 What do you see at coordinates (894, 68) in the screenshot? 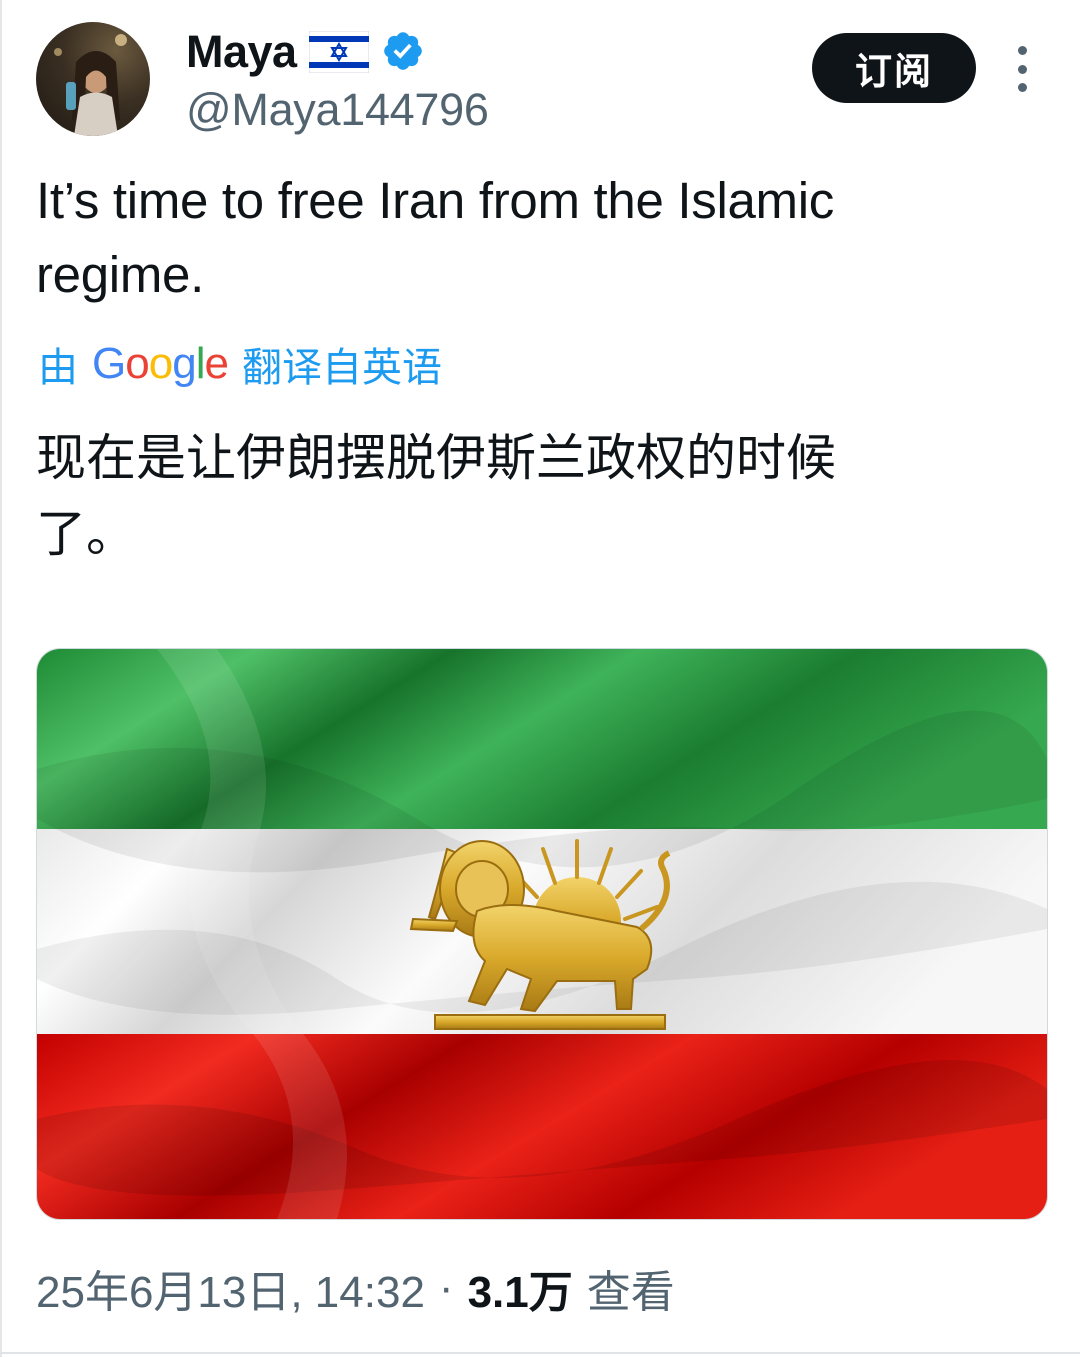
I see `subscribe-button: 订阅` at bounding box center [894, 68].